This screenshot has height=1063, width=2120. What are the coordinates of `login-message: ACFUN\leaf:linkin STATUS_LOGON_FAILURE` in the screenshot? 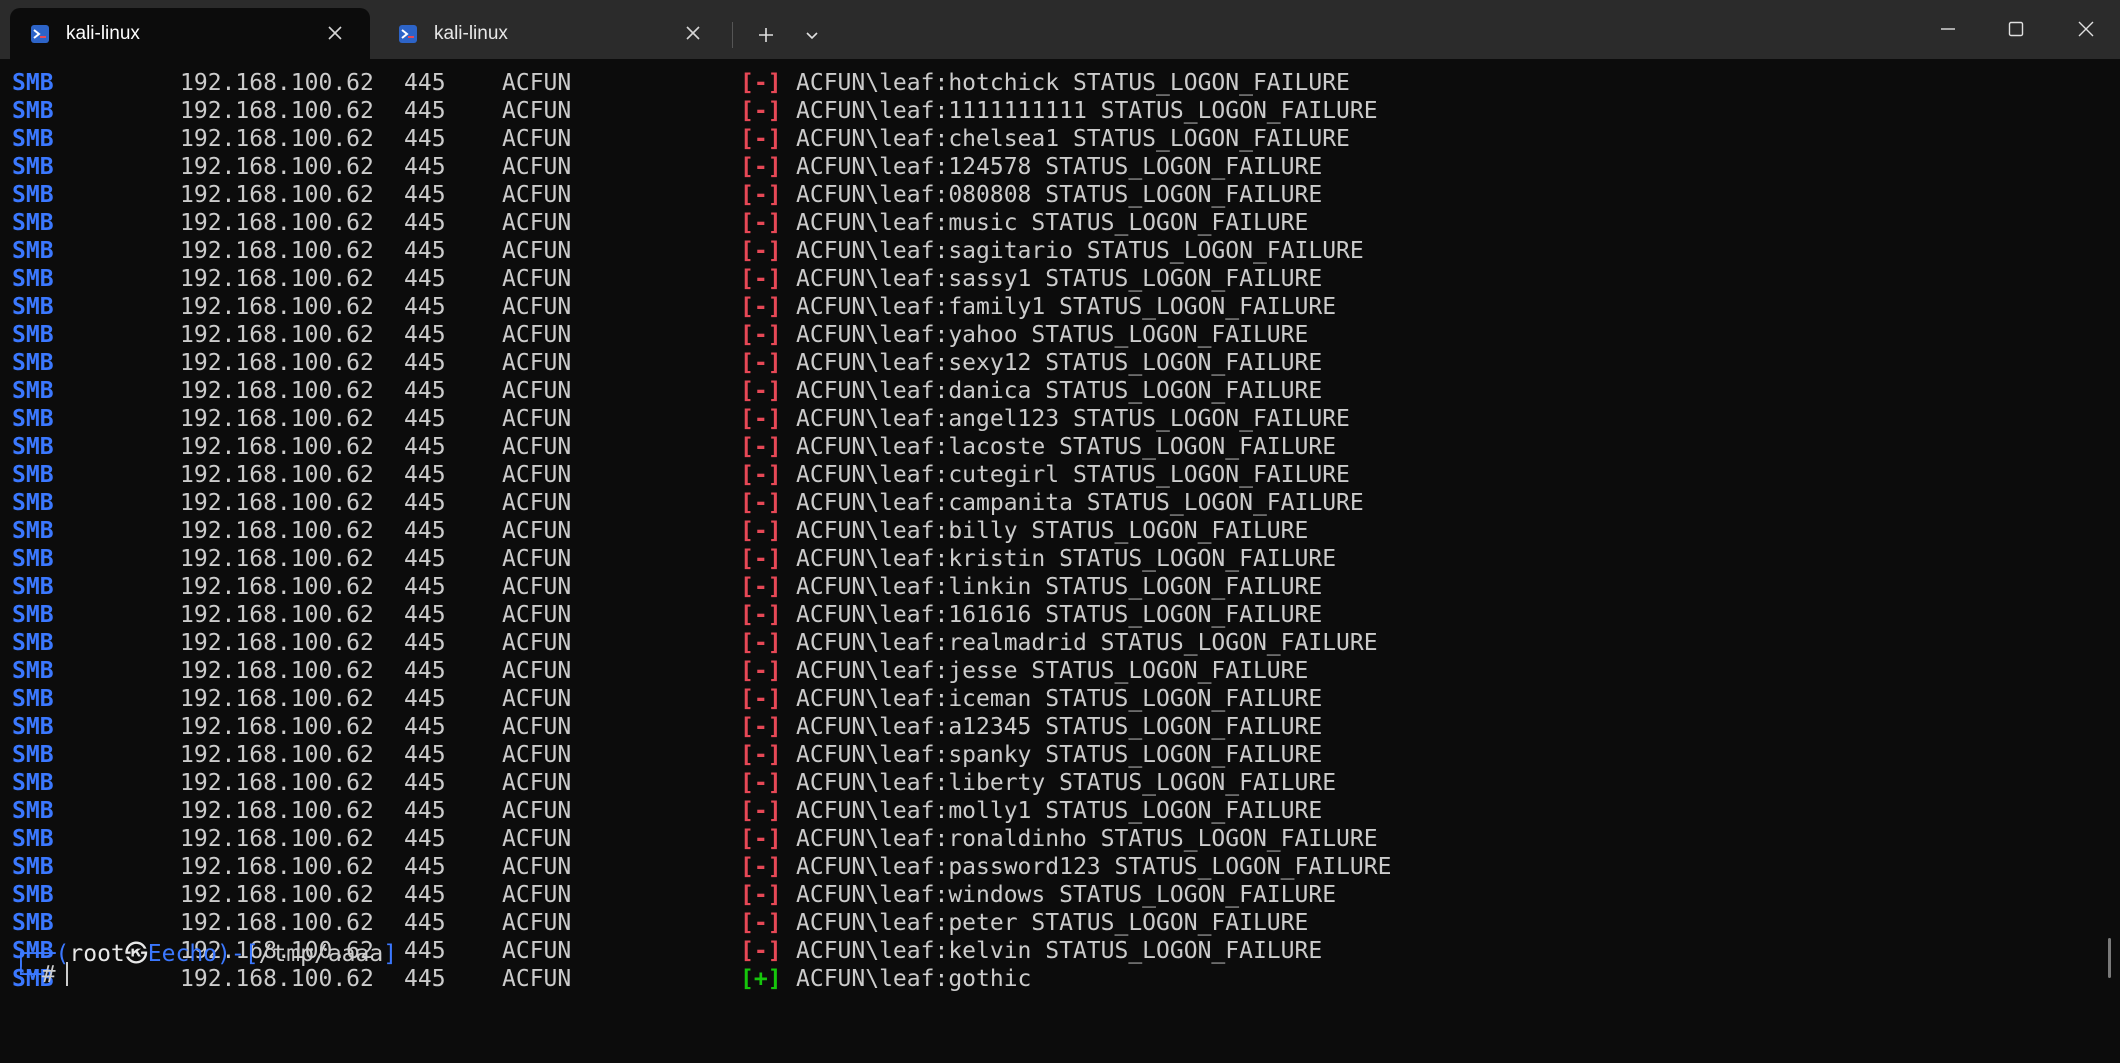 It's located at (1059, 587).